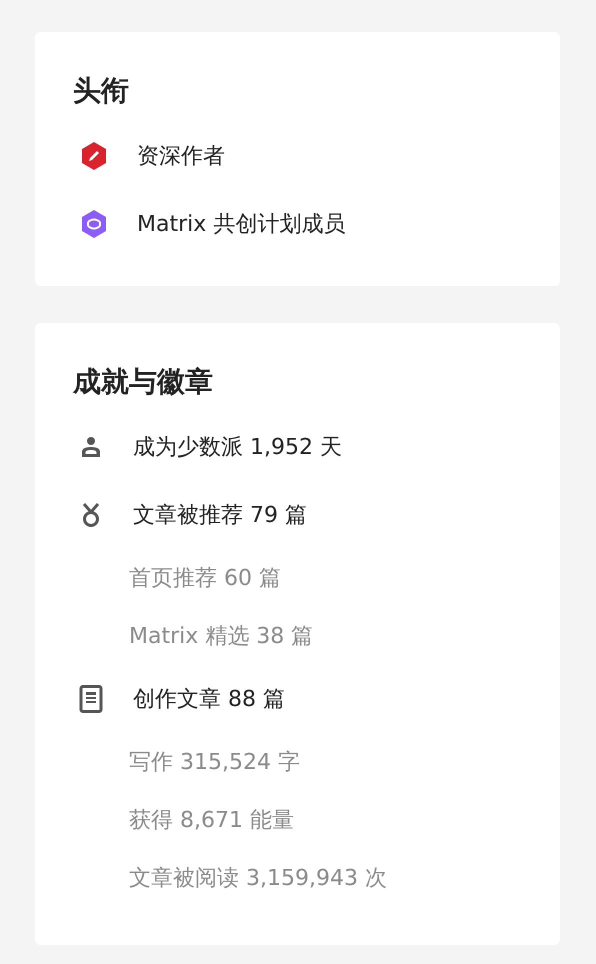  What do you see at coordinates (214, 763) in the screenshot?
I see `achievement-detail: 写作 315,524 字` at bounding box center [214, 763].